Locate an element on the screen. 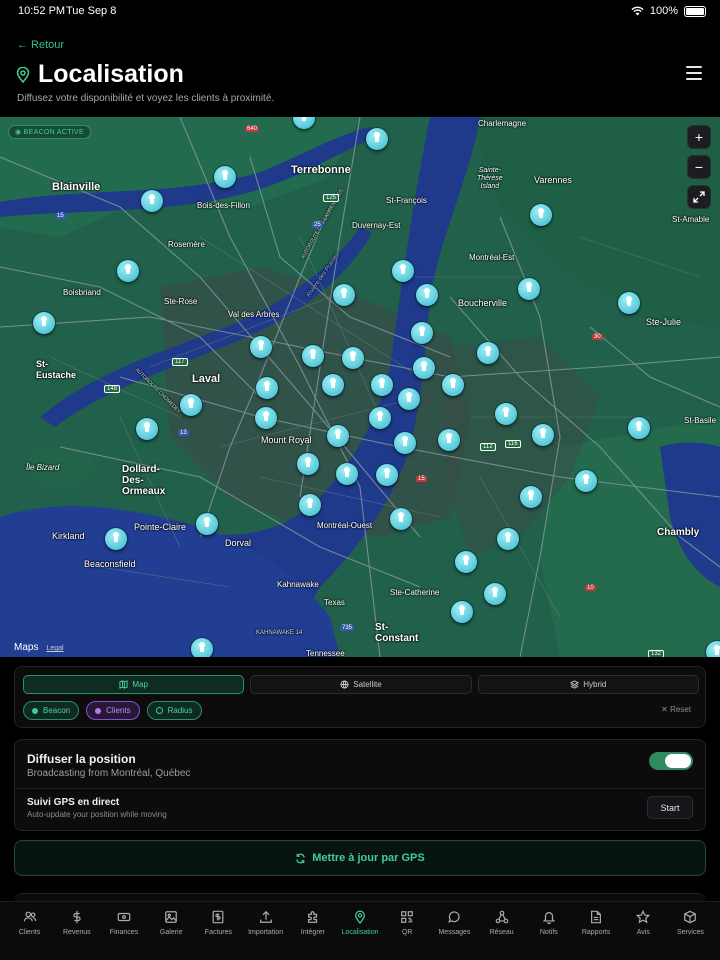 The width and height of the screenshot is (720, 960). legal-link: Legal is located at coordinates (54, 648).